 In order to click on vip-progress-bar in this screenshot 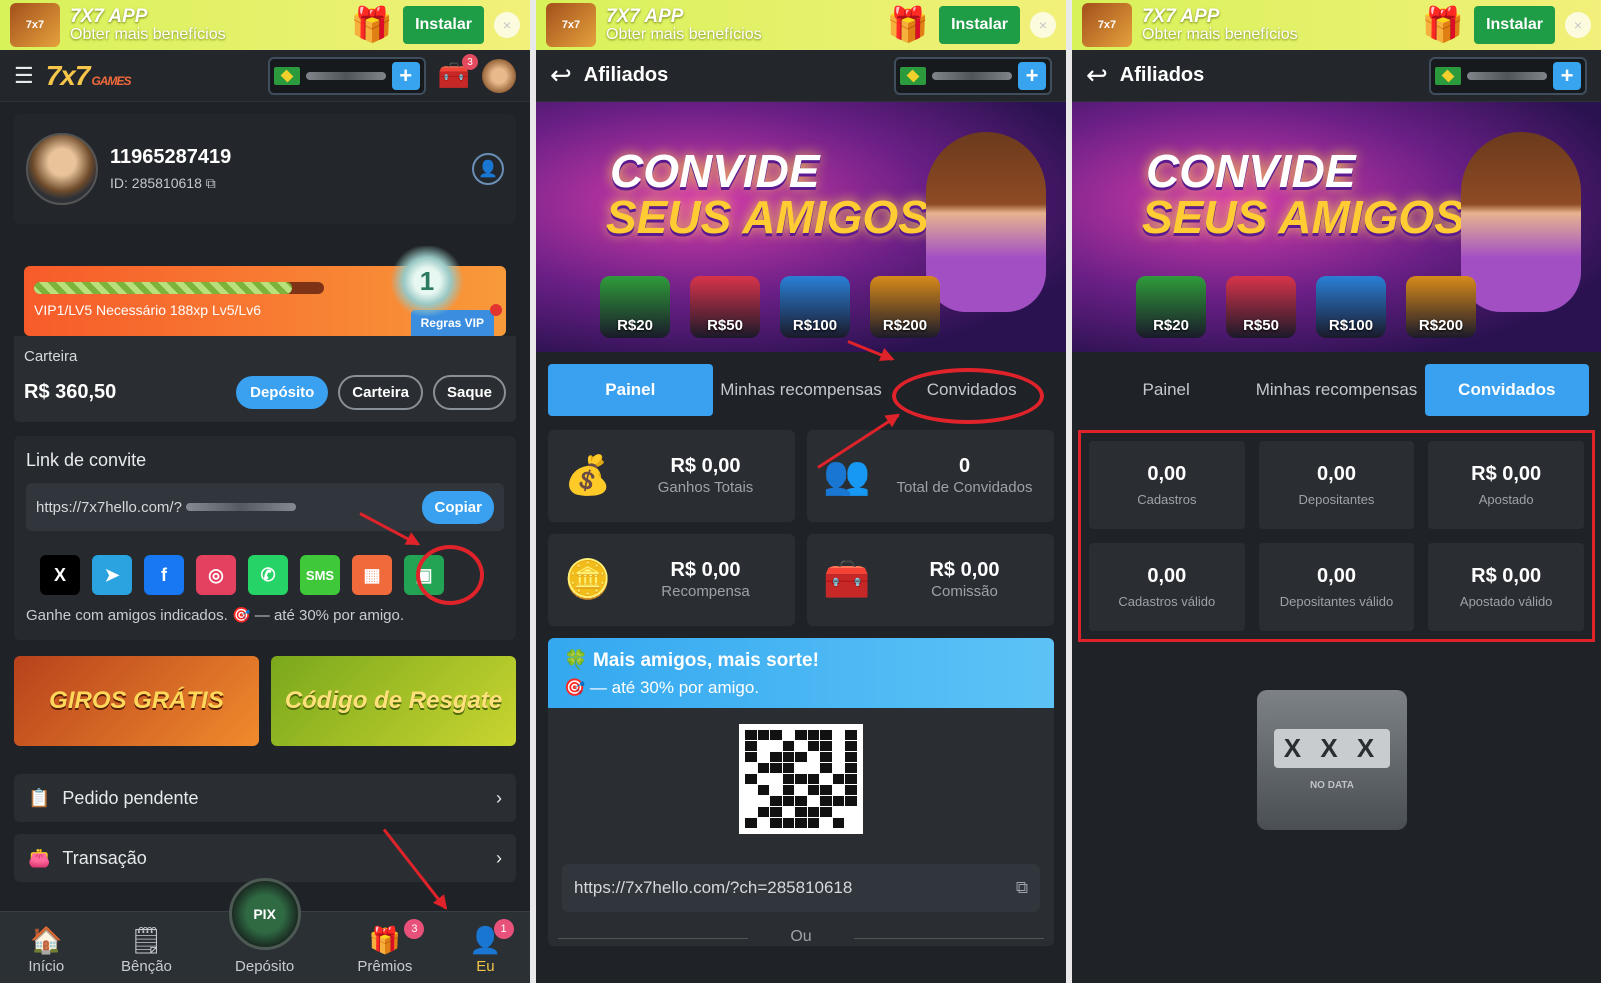, I will do `click(179, 288)`.